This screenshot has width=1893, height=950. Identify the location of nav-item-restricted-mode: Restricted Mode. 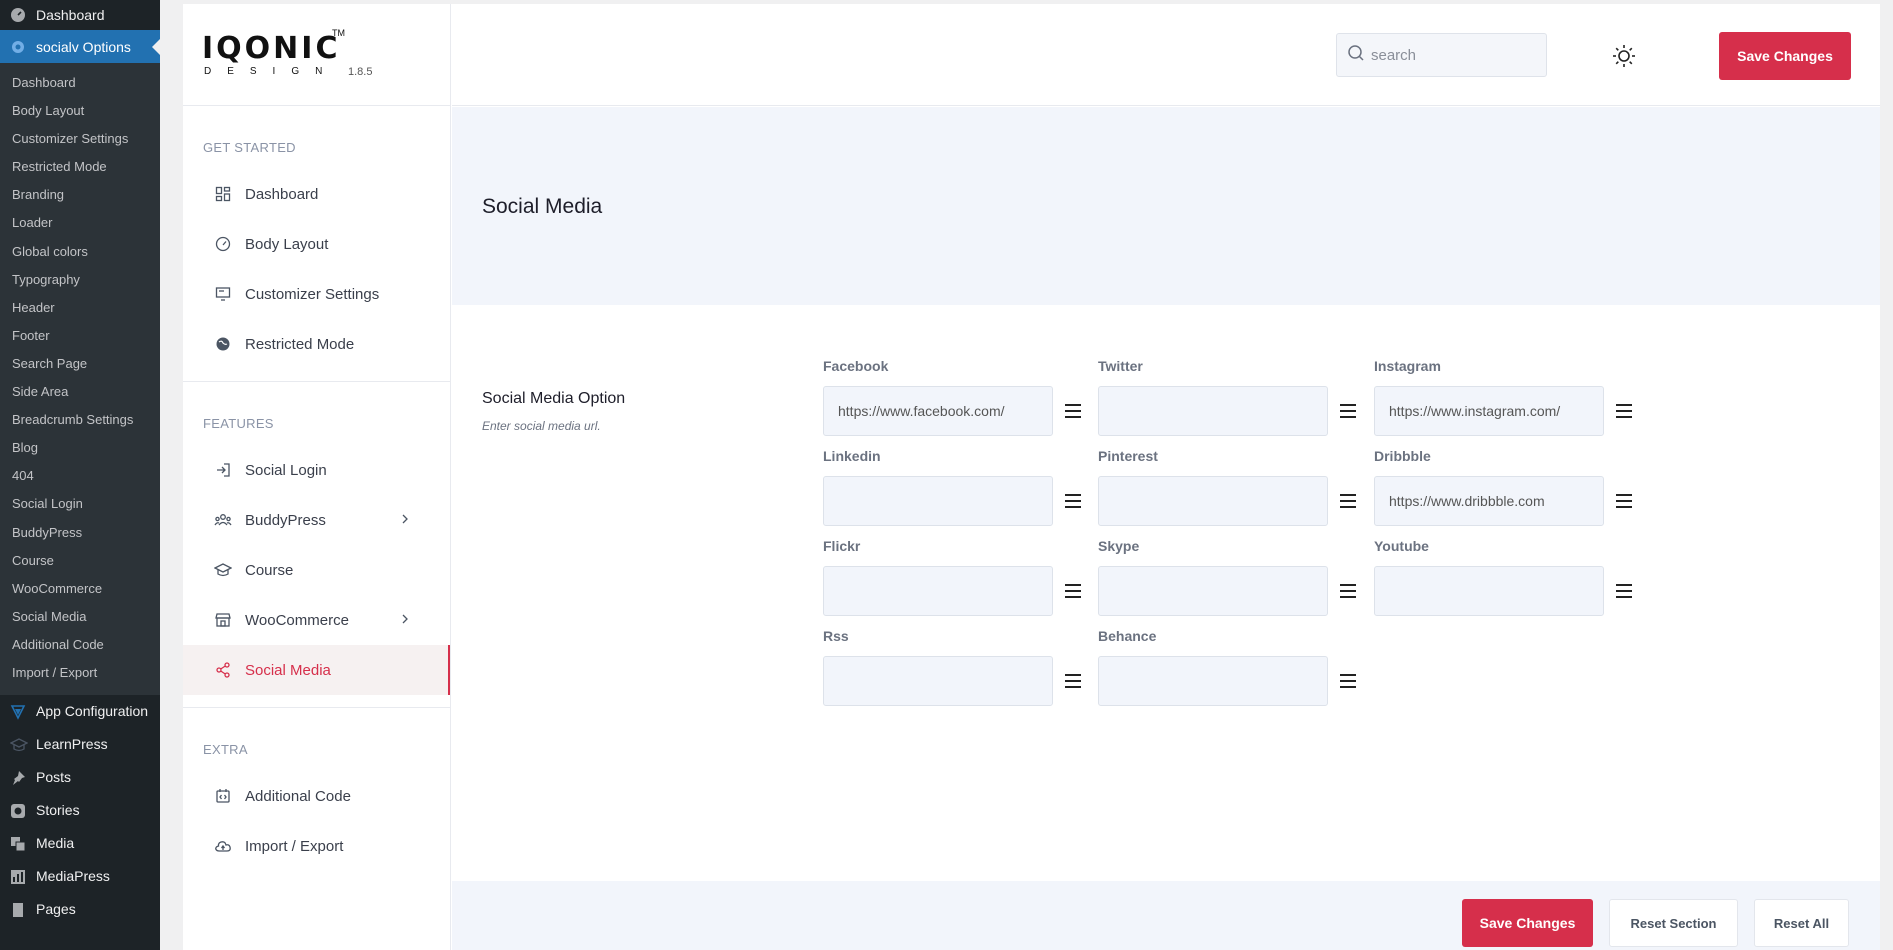
(316, 344).